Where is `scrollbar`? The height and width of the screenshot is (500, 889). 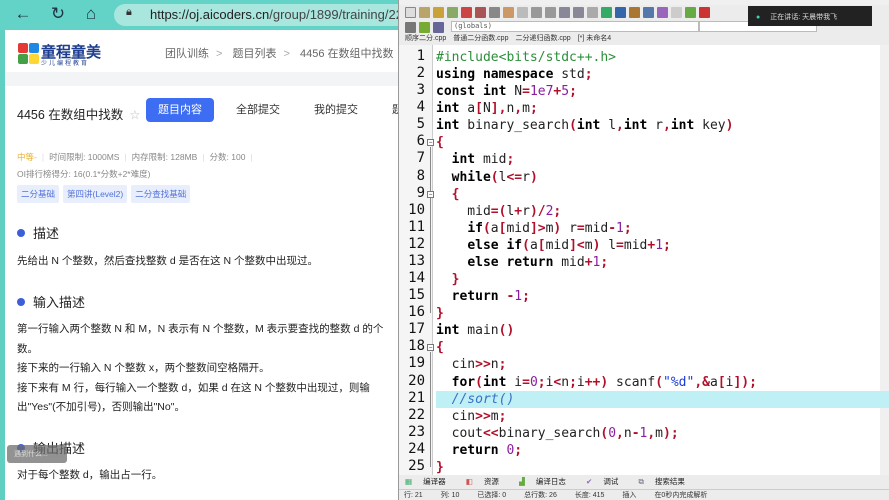 scrollbar is located at coordinates (884, 260).